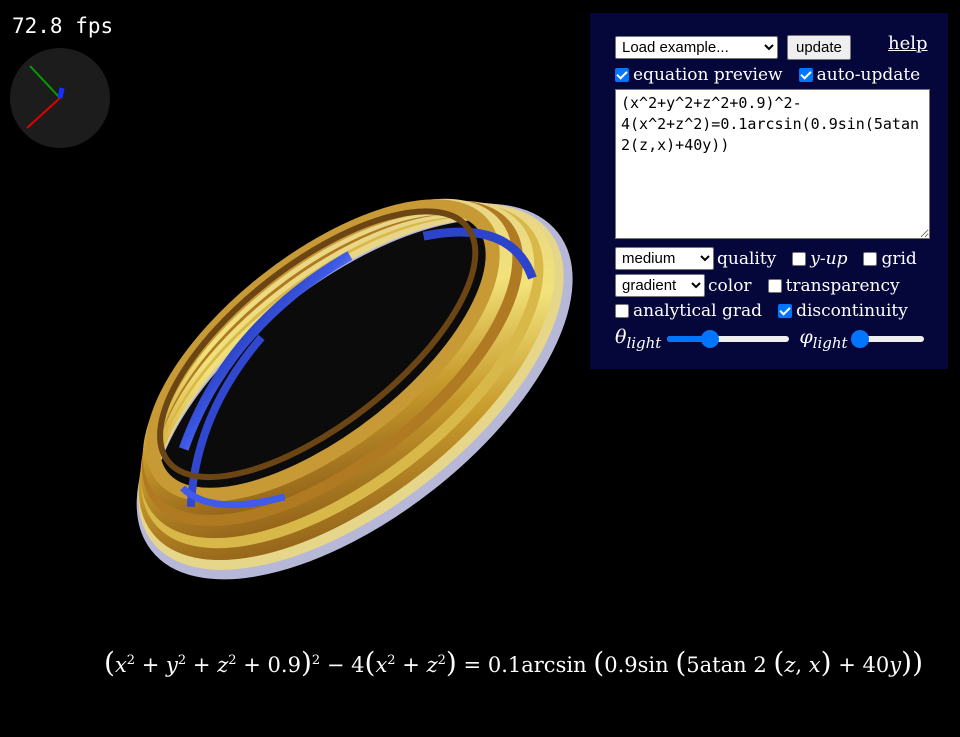  What do you see at coordinates (870, 258) in the screenshot?
I see `grid-checkbox` at bounding box center [870, 258].